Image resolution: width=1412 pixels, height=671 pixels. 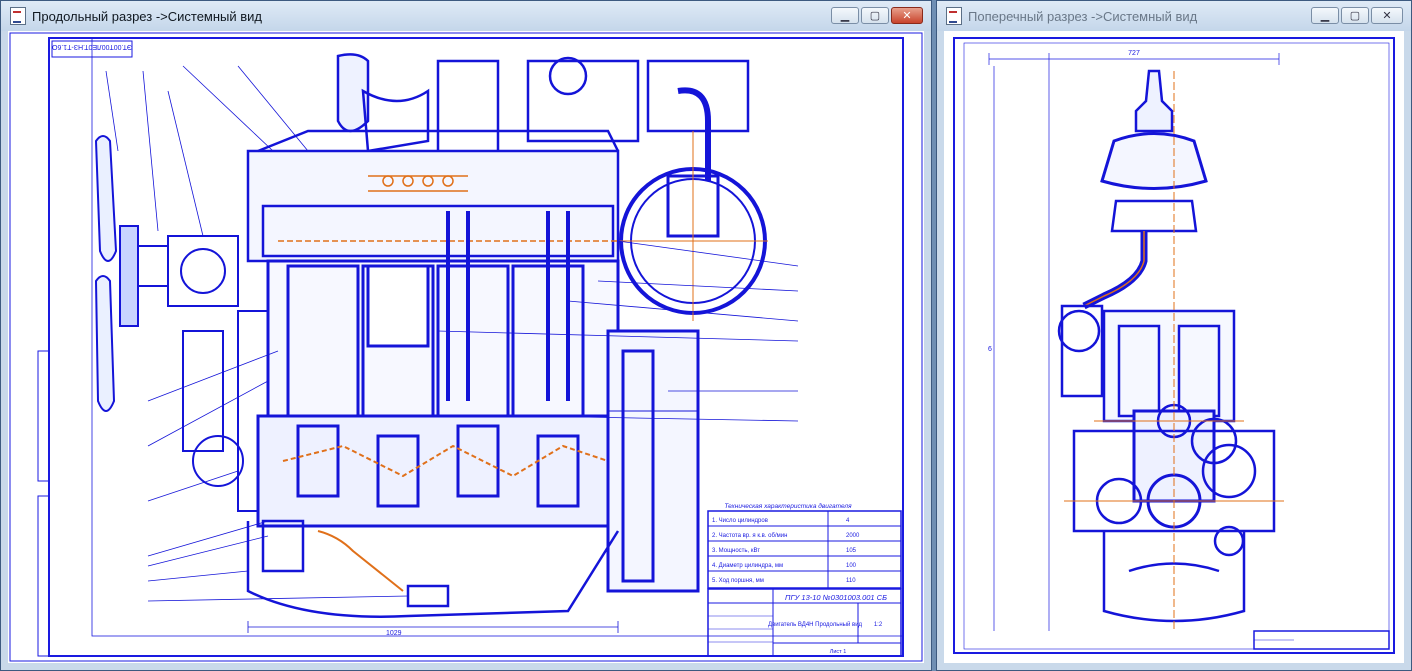 I want to click on title-block-doc-number: ПГУ 13-10 №0301003.001 СБ, so click(x=836, y=597).